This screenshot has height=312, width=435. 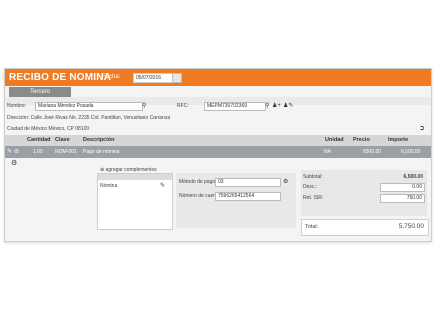 I want to click on desc-input: 0.00, so click(x=402, y=187).